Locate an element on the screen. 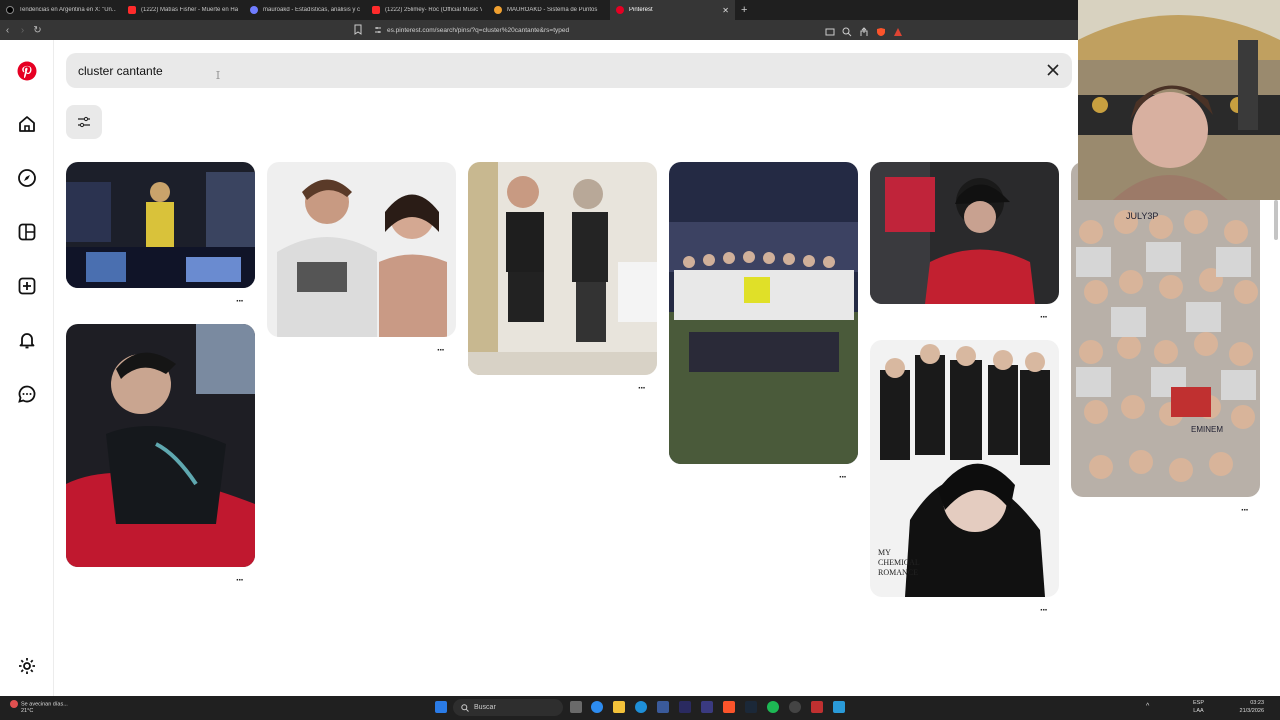 The width and height of the screenshot is (1280, 720). stats-favicon-icon is located at coordinates (254, 10).